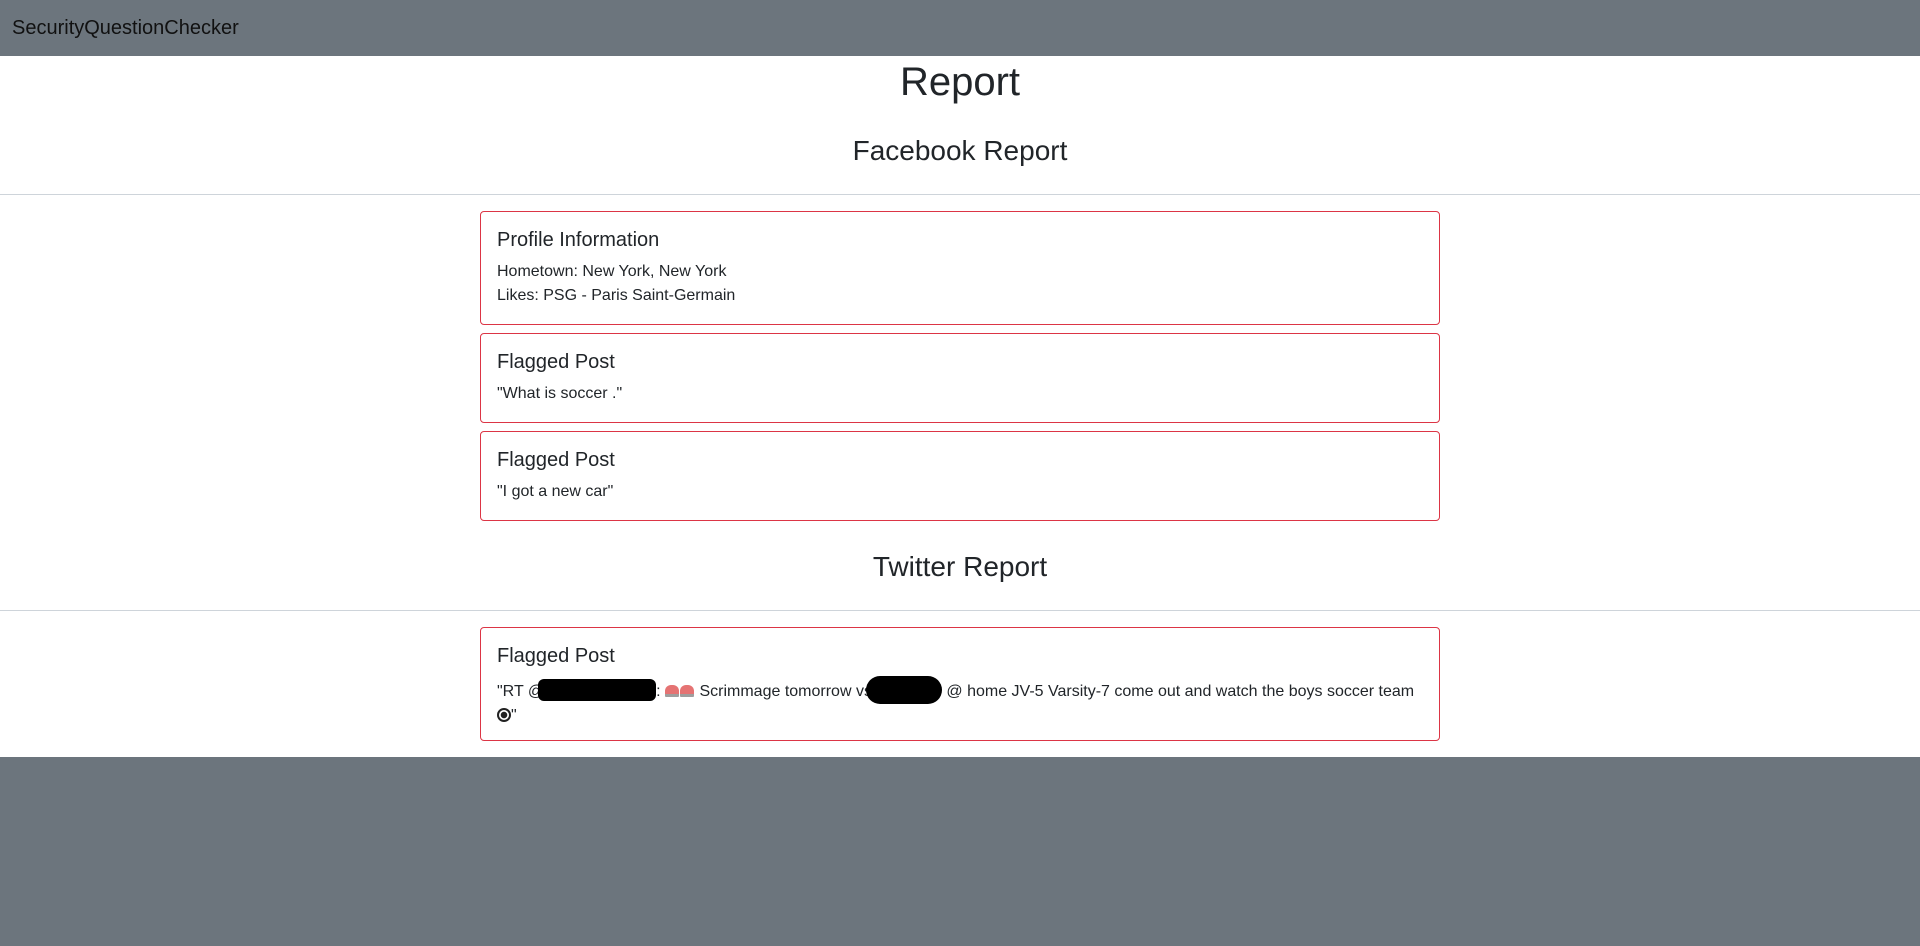 This screenshot has height=946, width=1920. Describe the element at coordinates (597, 690) in the screenshot. I see `redacted-username` at that location.